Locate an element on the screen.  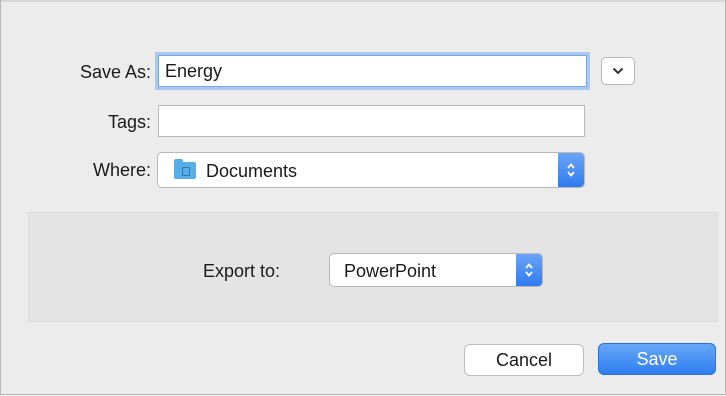
export-to-label: Export to: is located at coordinates (242, 271).